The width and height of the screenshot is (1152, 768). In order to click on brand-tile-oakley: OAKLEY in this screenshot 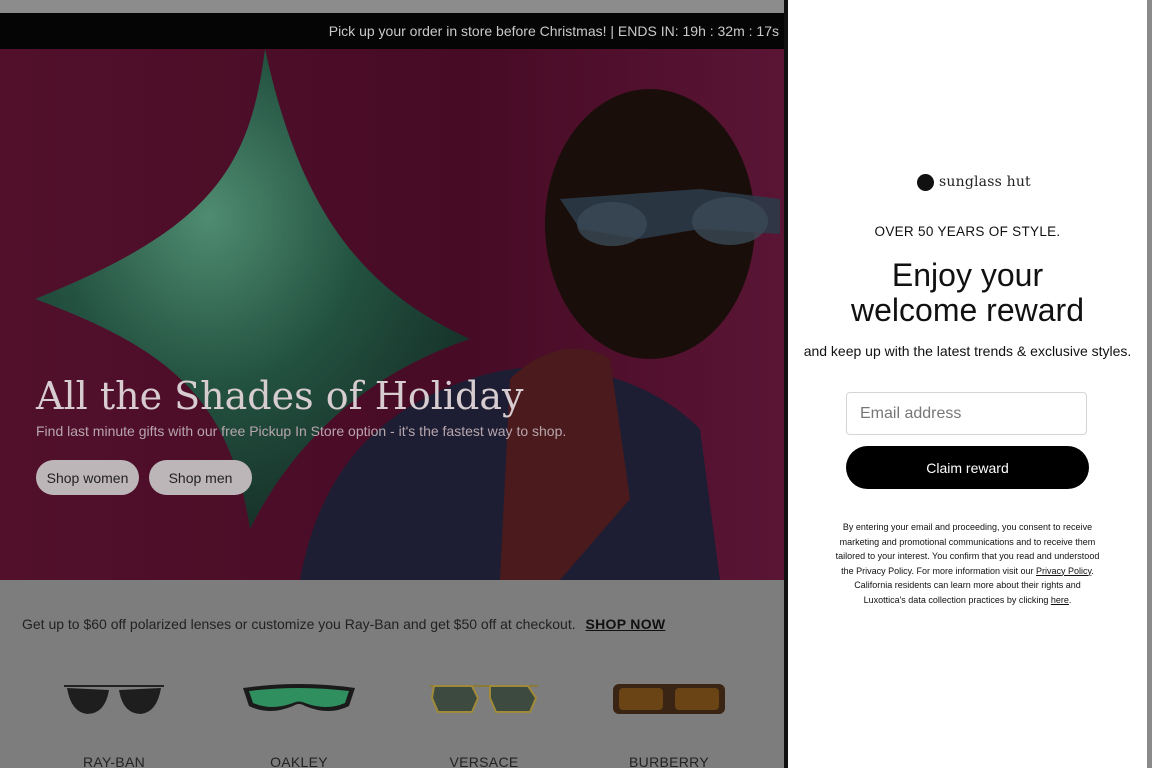, I will do `click(299, 720)`.